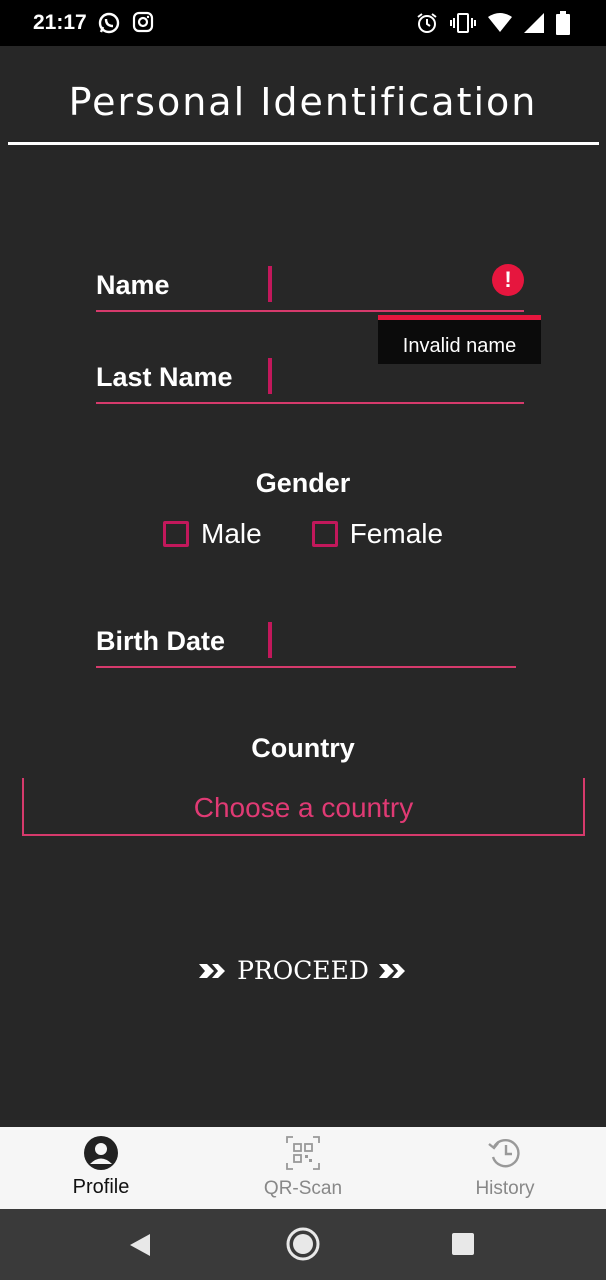 This screenshot has width=606, height=1280. Describe the element at coordinates (303, 102) in the screenshot. I see `page-title: Personal Identification` at that location.